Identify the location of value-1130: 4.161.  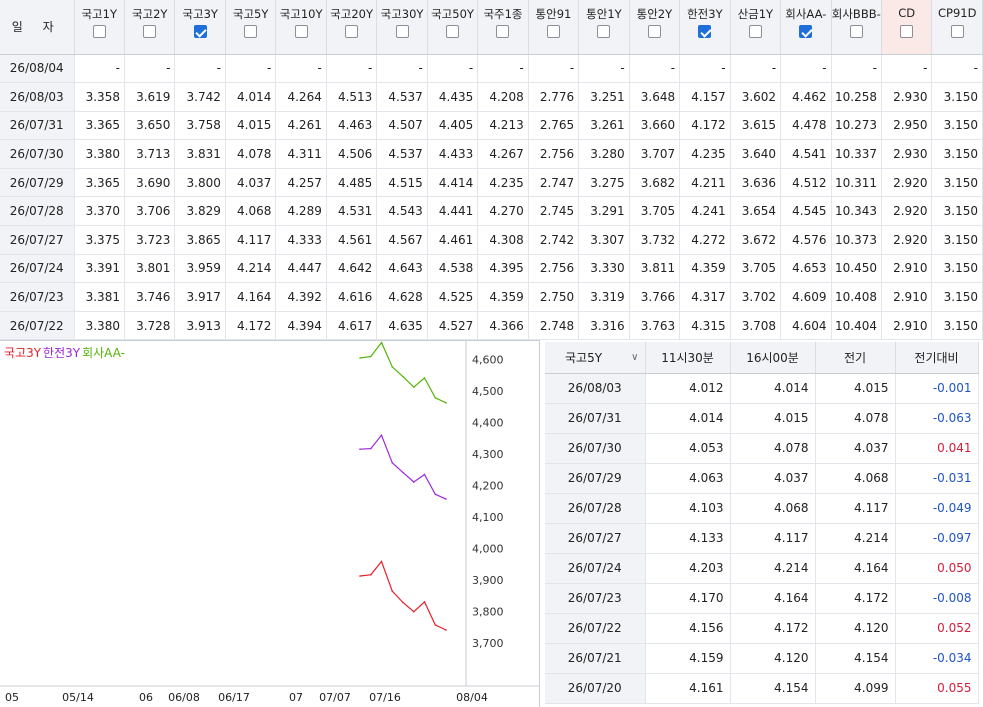
(688, 688).